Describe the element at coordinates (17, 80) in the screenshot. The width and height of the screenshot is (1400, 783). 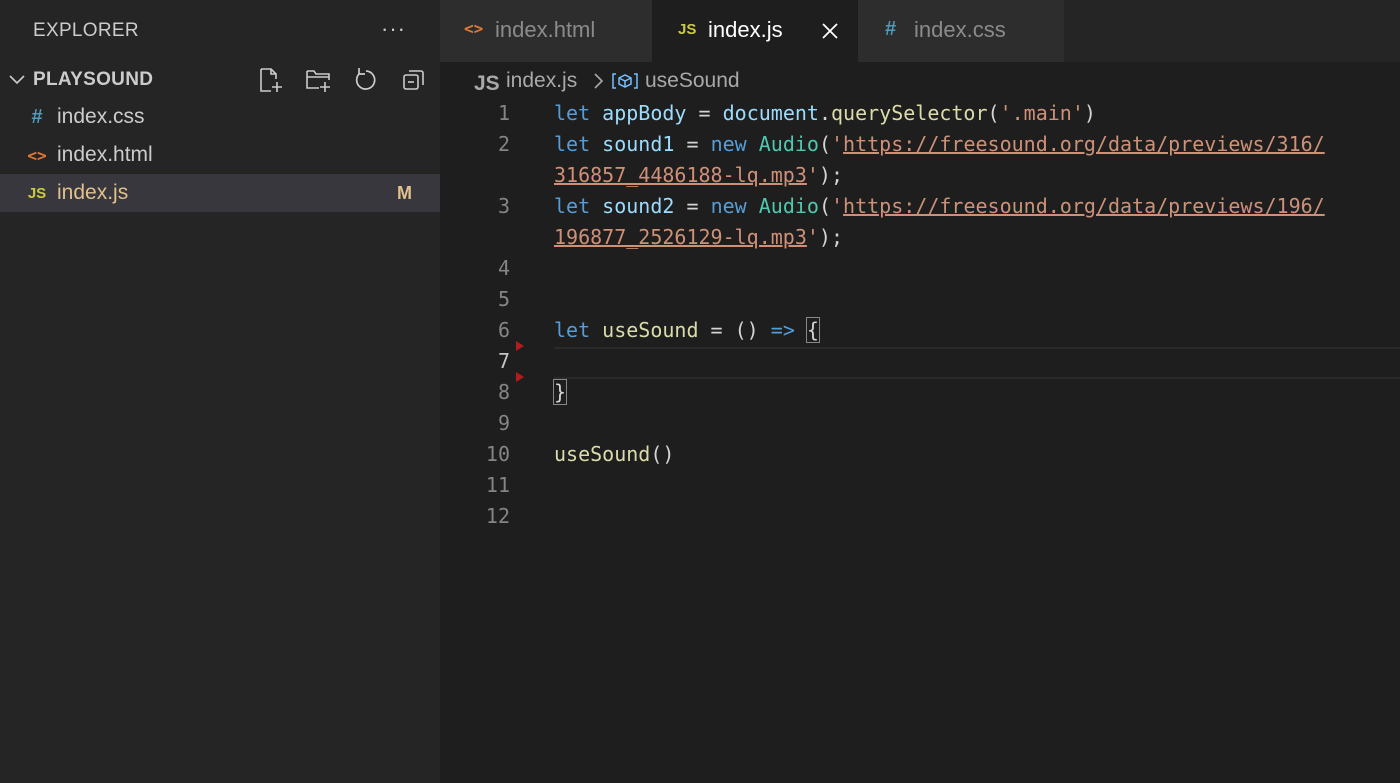
I see `chevron-down-icon` at that location.